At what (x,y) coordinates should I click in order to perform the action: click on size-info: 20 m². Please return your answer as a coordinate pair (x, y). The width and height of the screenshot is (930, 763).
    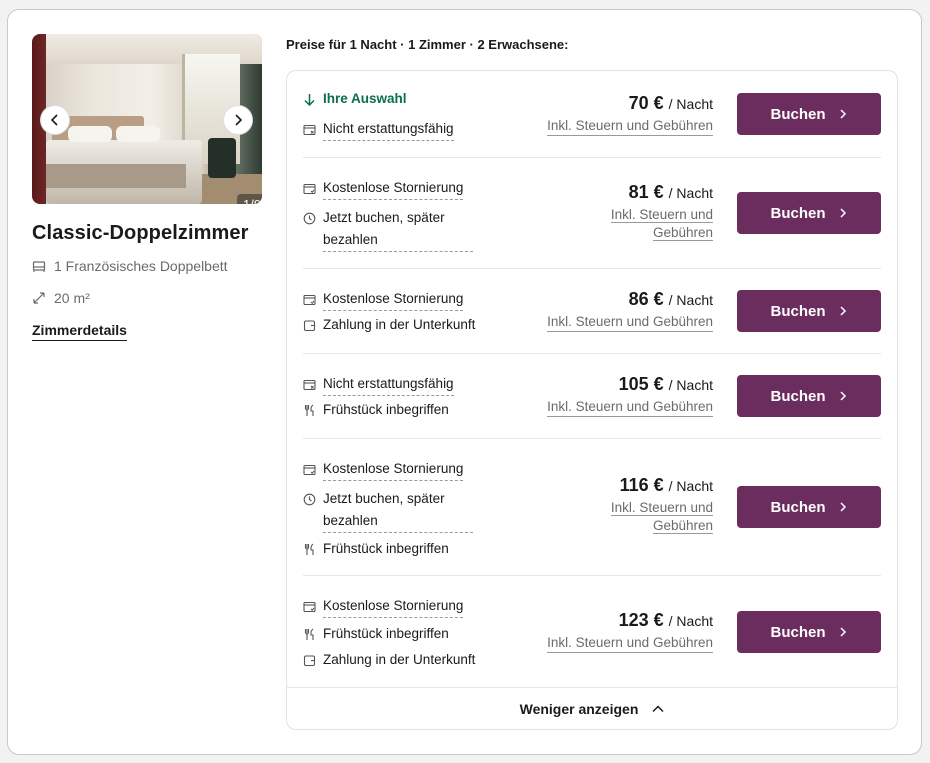
    Looking at the image, I should click on (61, 298).